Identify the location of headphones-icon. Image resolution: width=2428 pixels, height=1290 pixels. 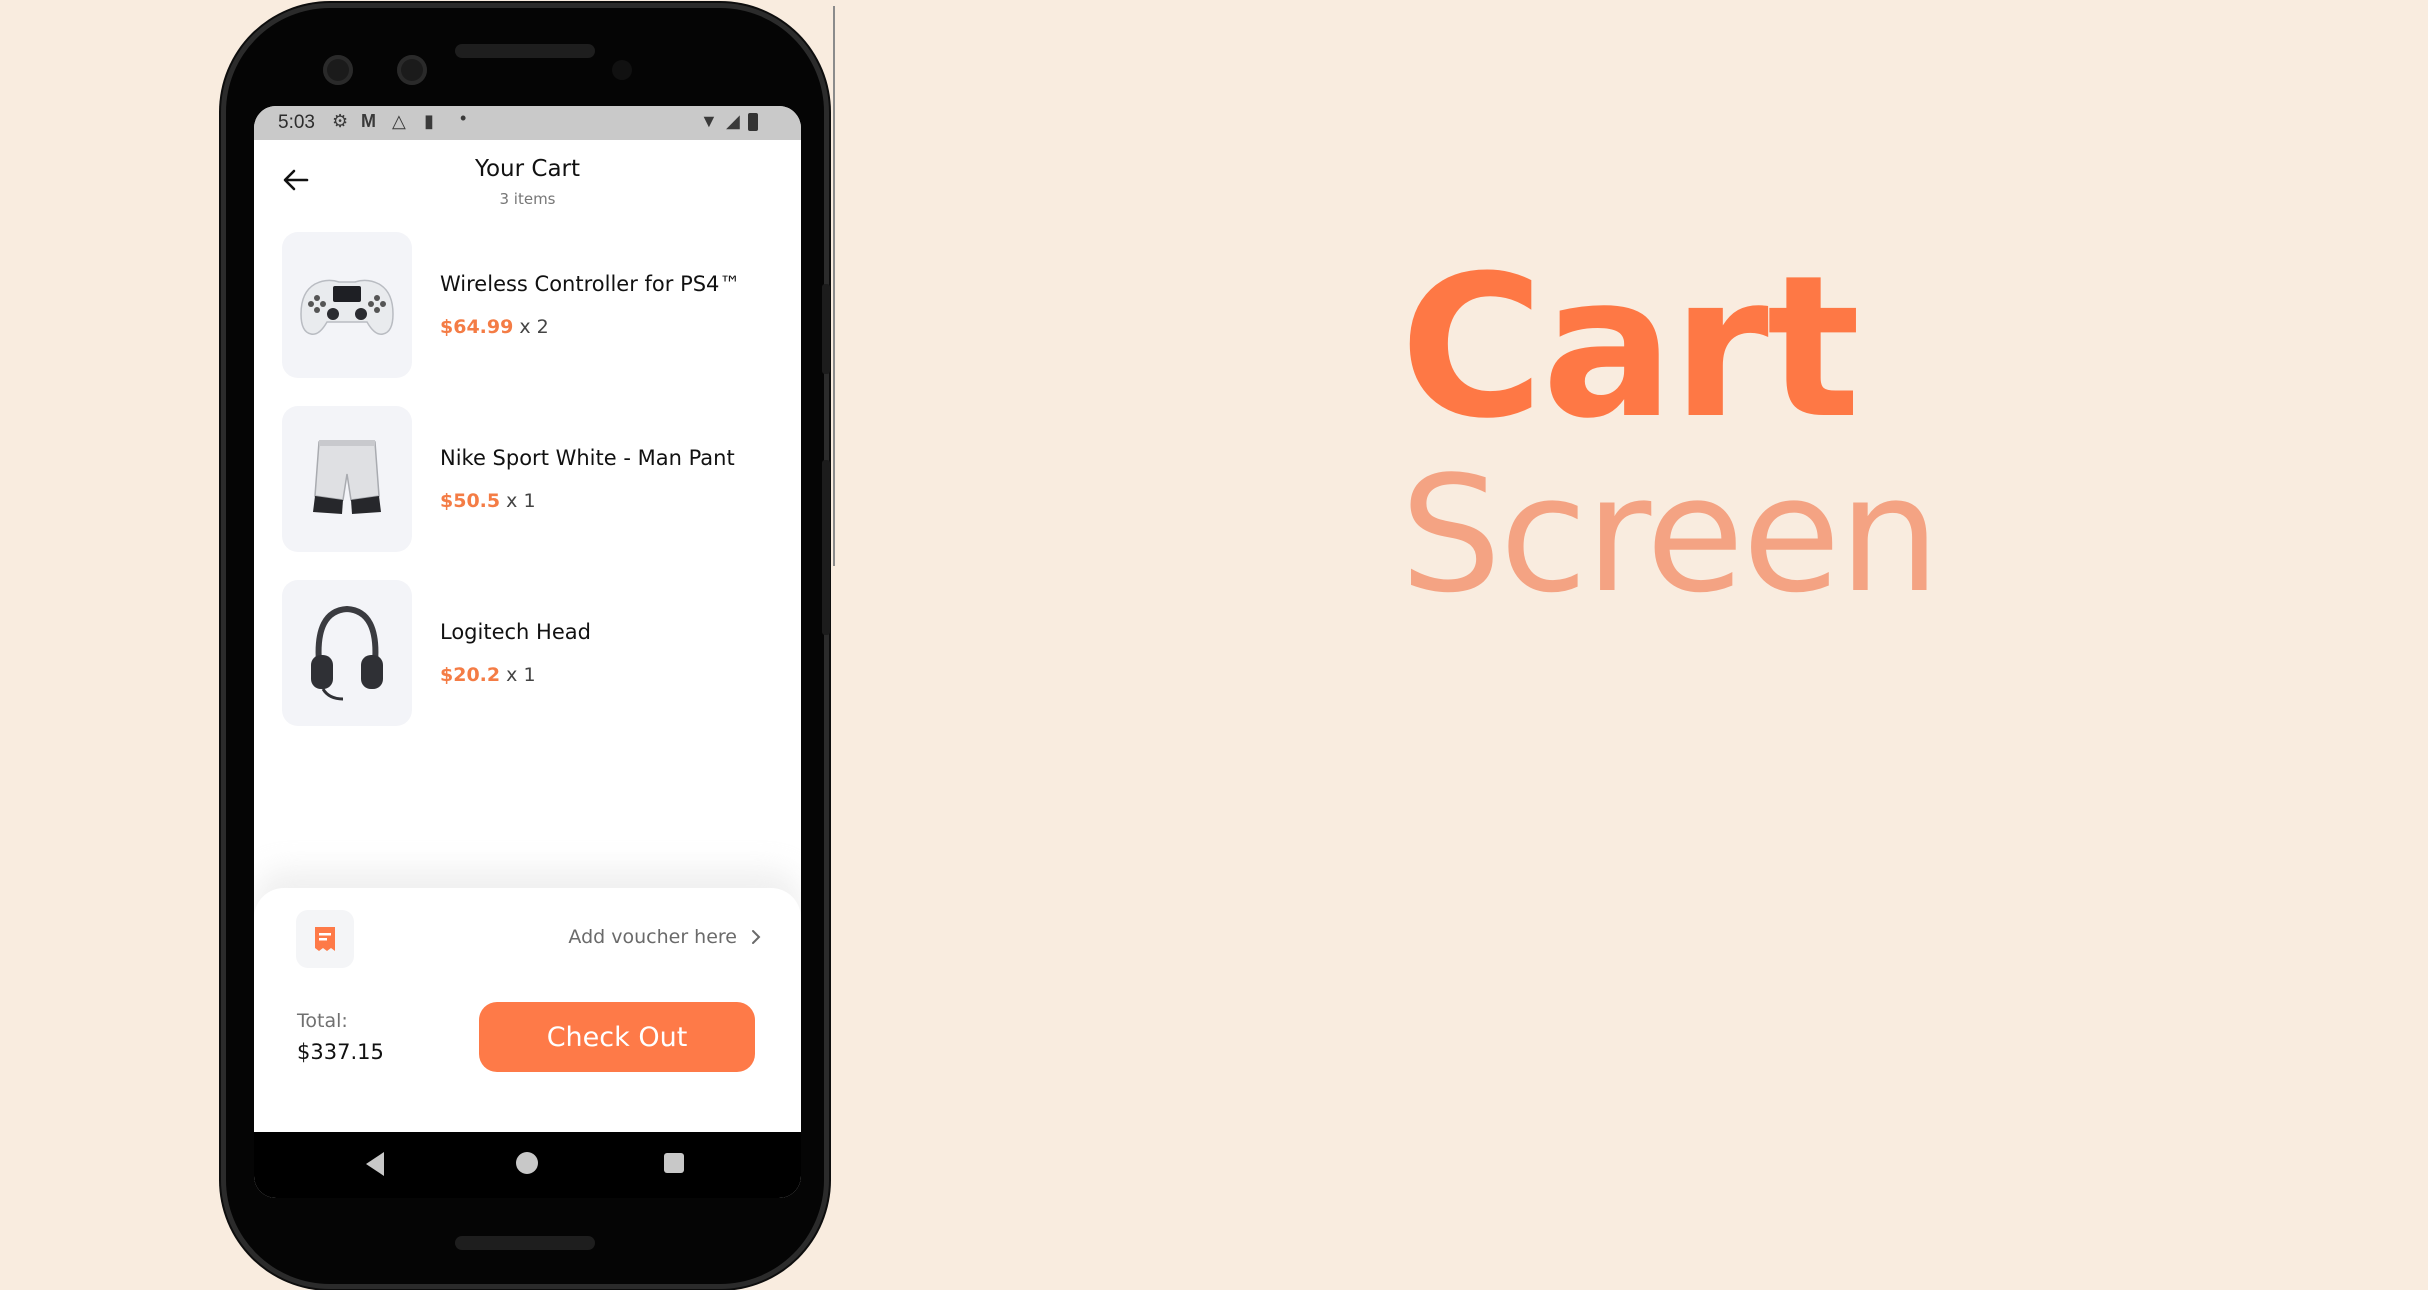
(347, 653).